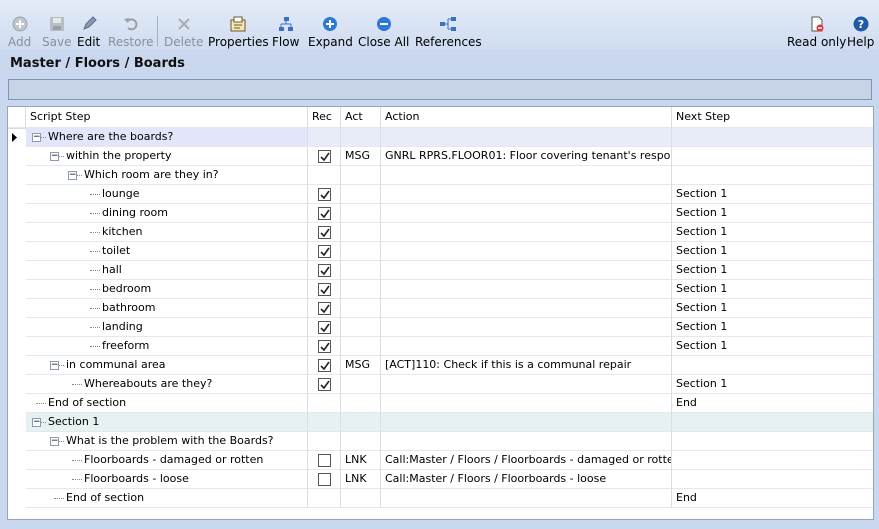 Image resolution: width=879 pixels, height=529 pixels. What do you see at coordinates (167, 365) in the screenshot?
I see `script-step-cell: − in communal area` at bounding box center [167, 365].